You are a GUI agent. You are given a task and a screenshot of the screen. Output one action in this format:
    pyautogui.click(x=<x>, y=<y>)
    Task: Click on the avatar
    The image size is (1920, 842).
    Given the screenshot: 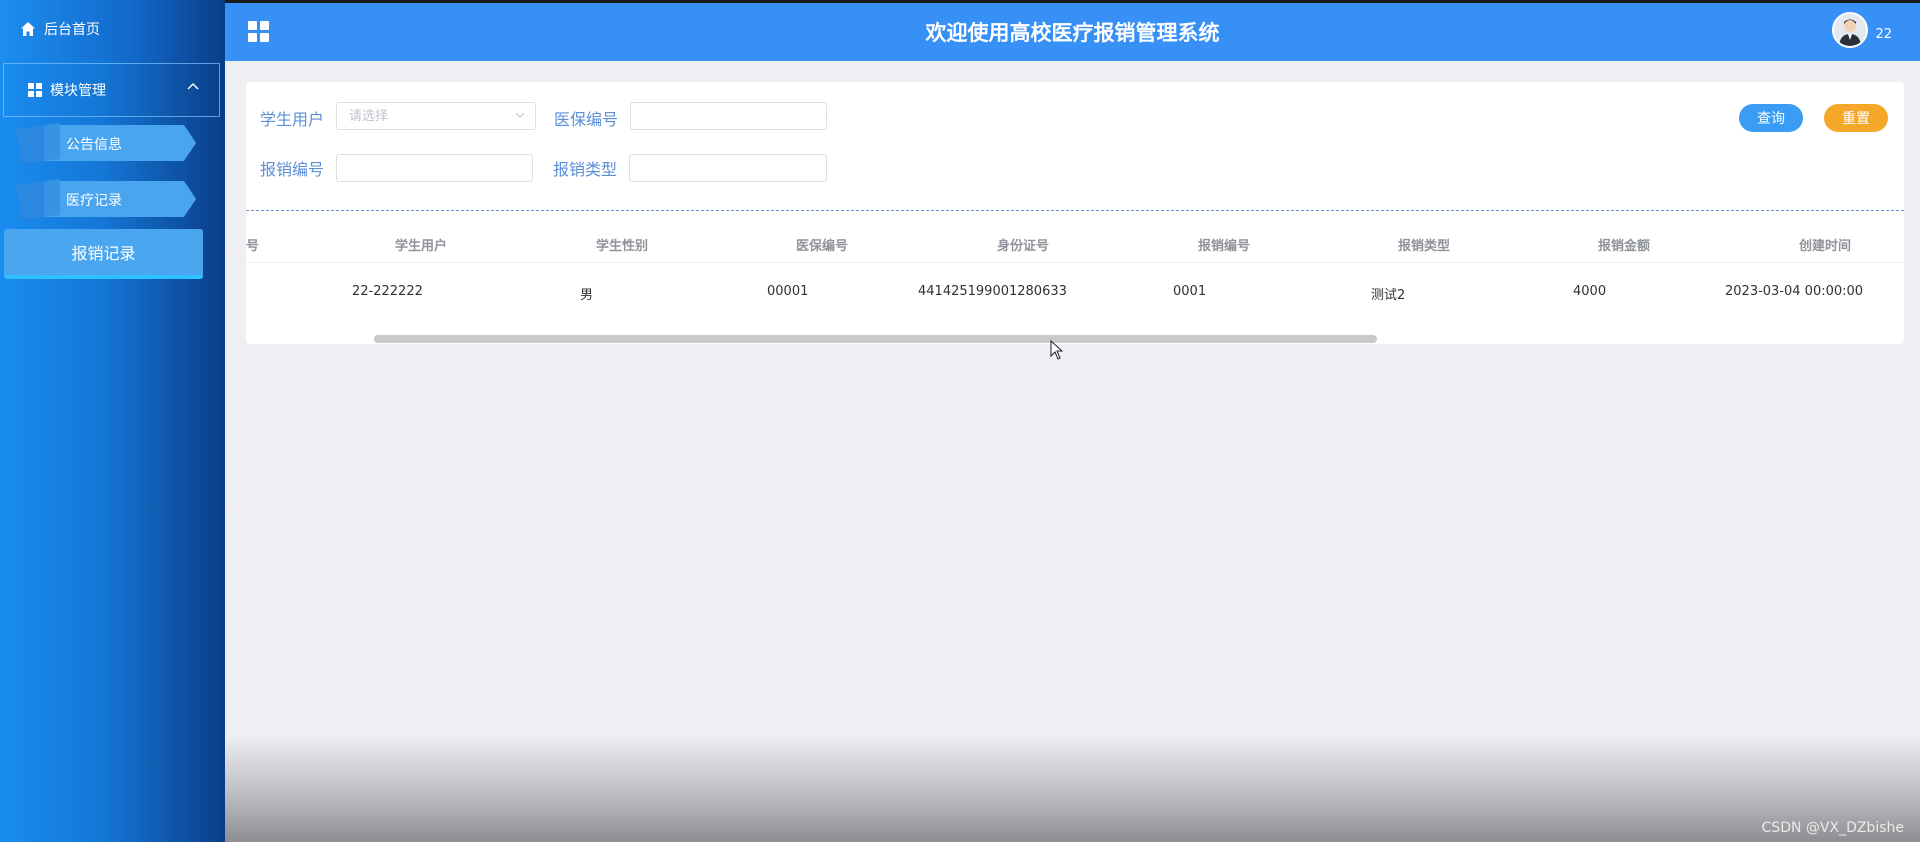 What is the action you would take?
    pyautogui.click(x=1850, y=30)
    